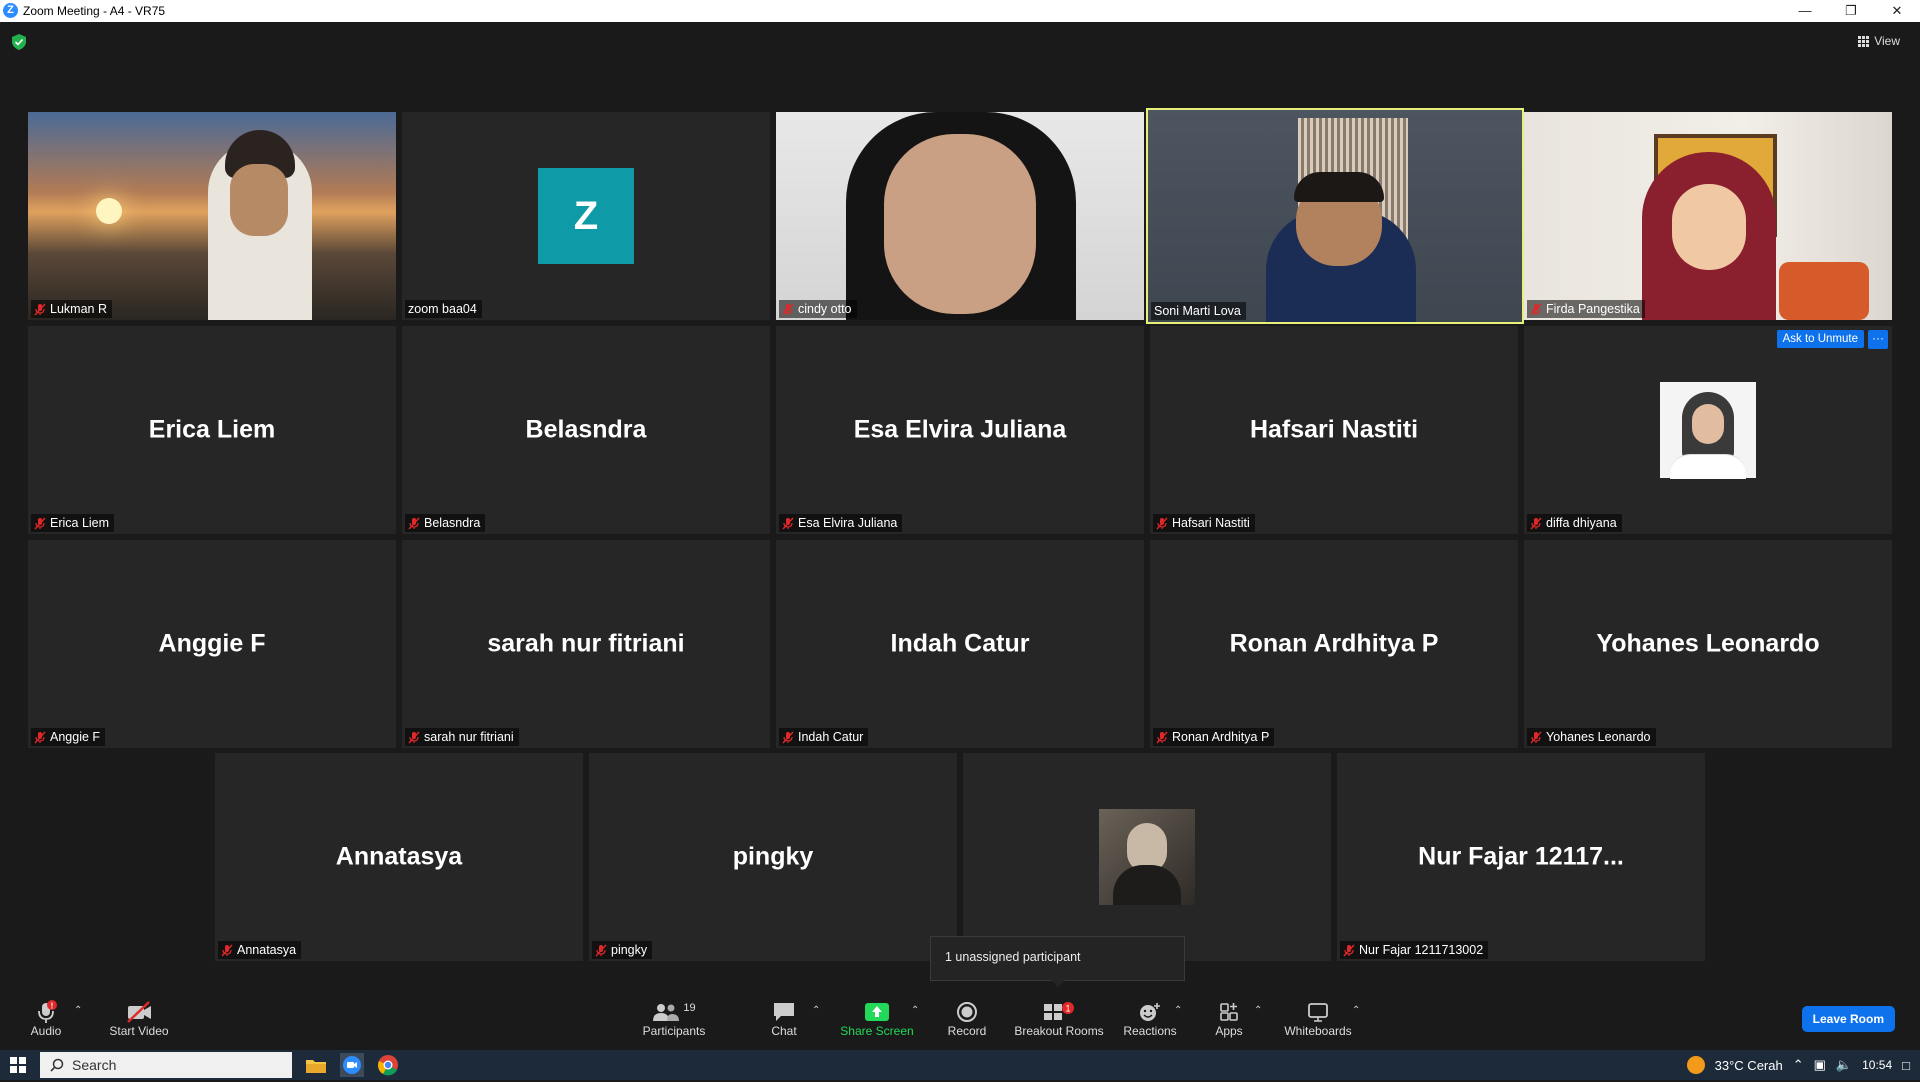 This screenshot has width=1920, height=1082. I want to click on view-button: View, so click(1879, 41).